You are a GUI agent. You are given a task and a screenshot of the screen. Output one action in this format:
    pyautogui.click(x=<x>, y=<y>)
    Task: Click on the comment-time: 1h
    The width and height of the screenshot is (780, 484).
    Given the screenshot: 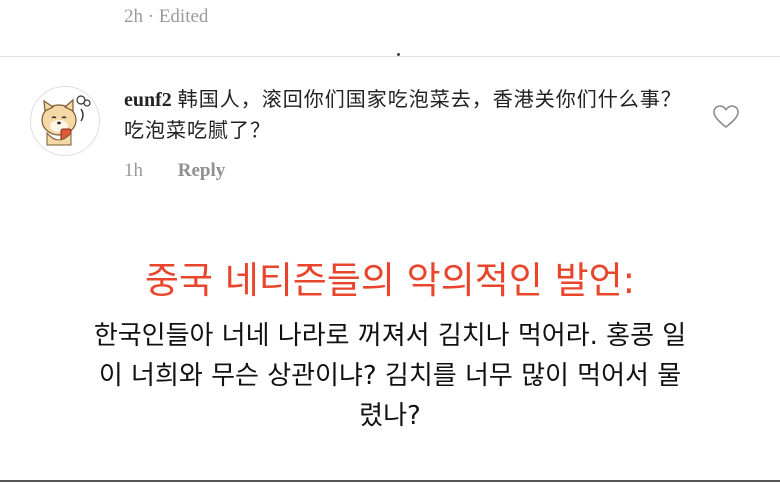 What is the action you would take?
    pyautogui.click(x=133, y=170)
    